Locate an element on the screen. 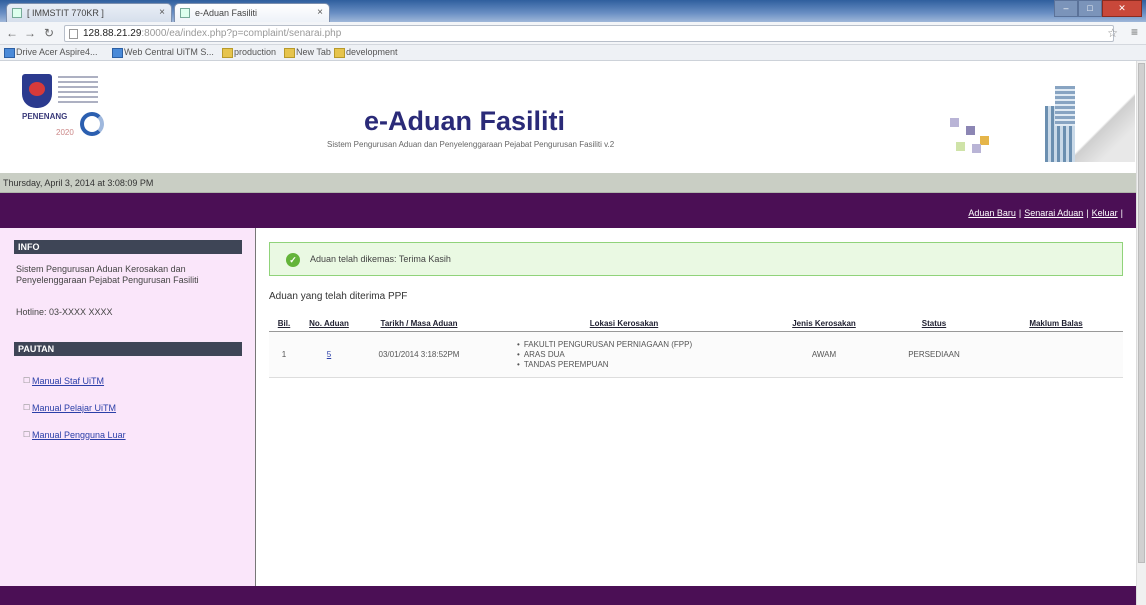 The image size is (1146, 605). col-no-aduan: No. Aduan is located at coordinates (329, 324).